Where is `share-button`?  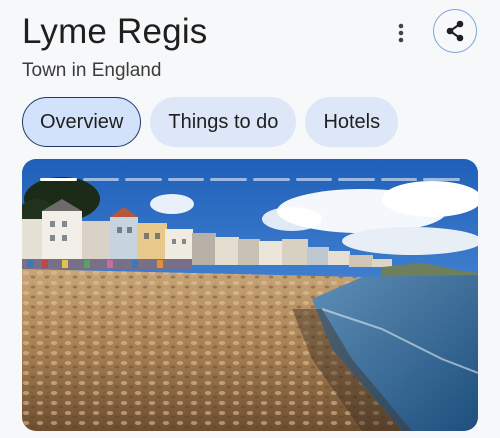 share-button is located at coordinates (455, 31).